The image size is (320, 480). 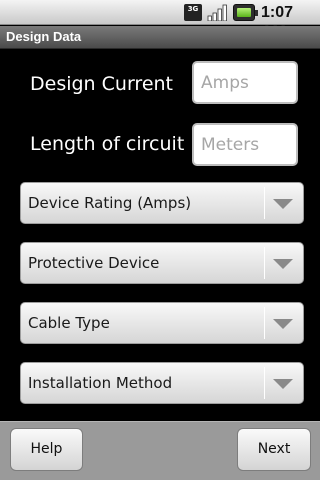 I want to click on signal-icon, so click(x=217, y=12).